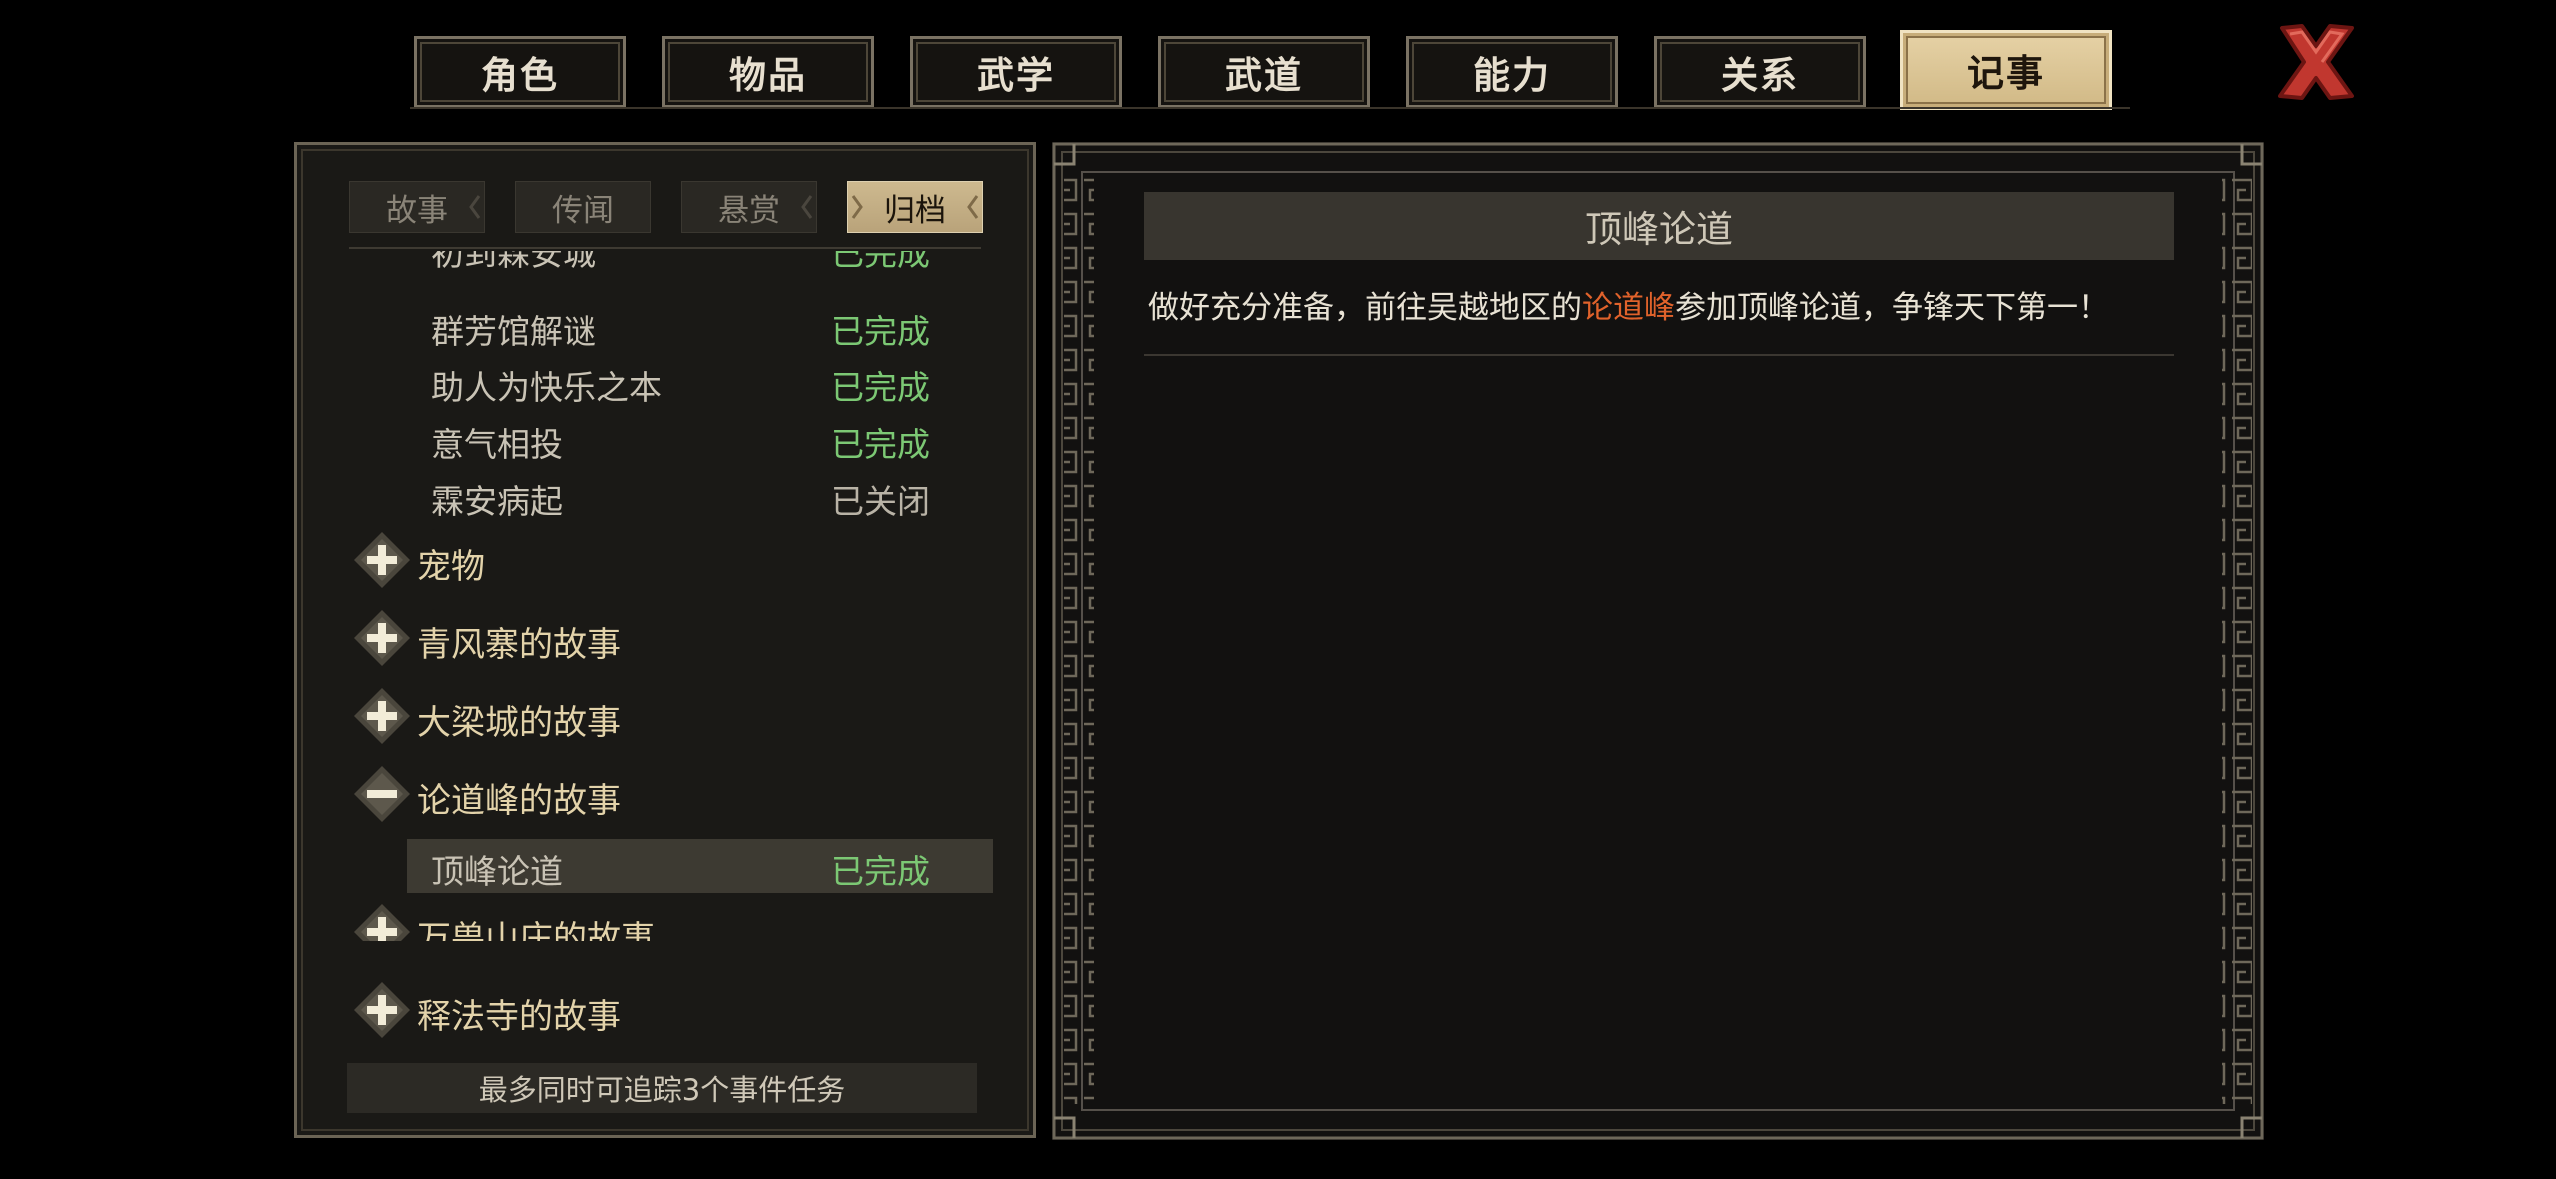  Describe the element at coordinates (1264, 72) in the screenshot. I see `tab-martial-way: 武道` at that location.